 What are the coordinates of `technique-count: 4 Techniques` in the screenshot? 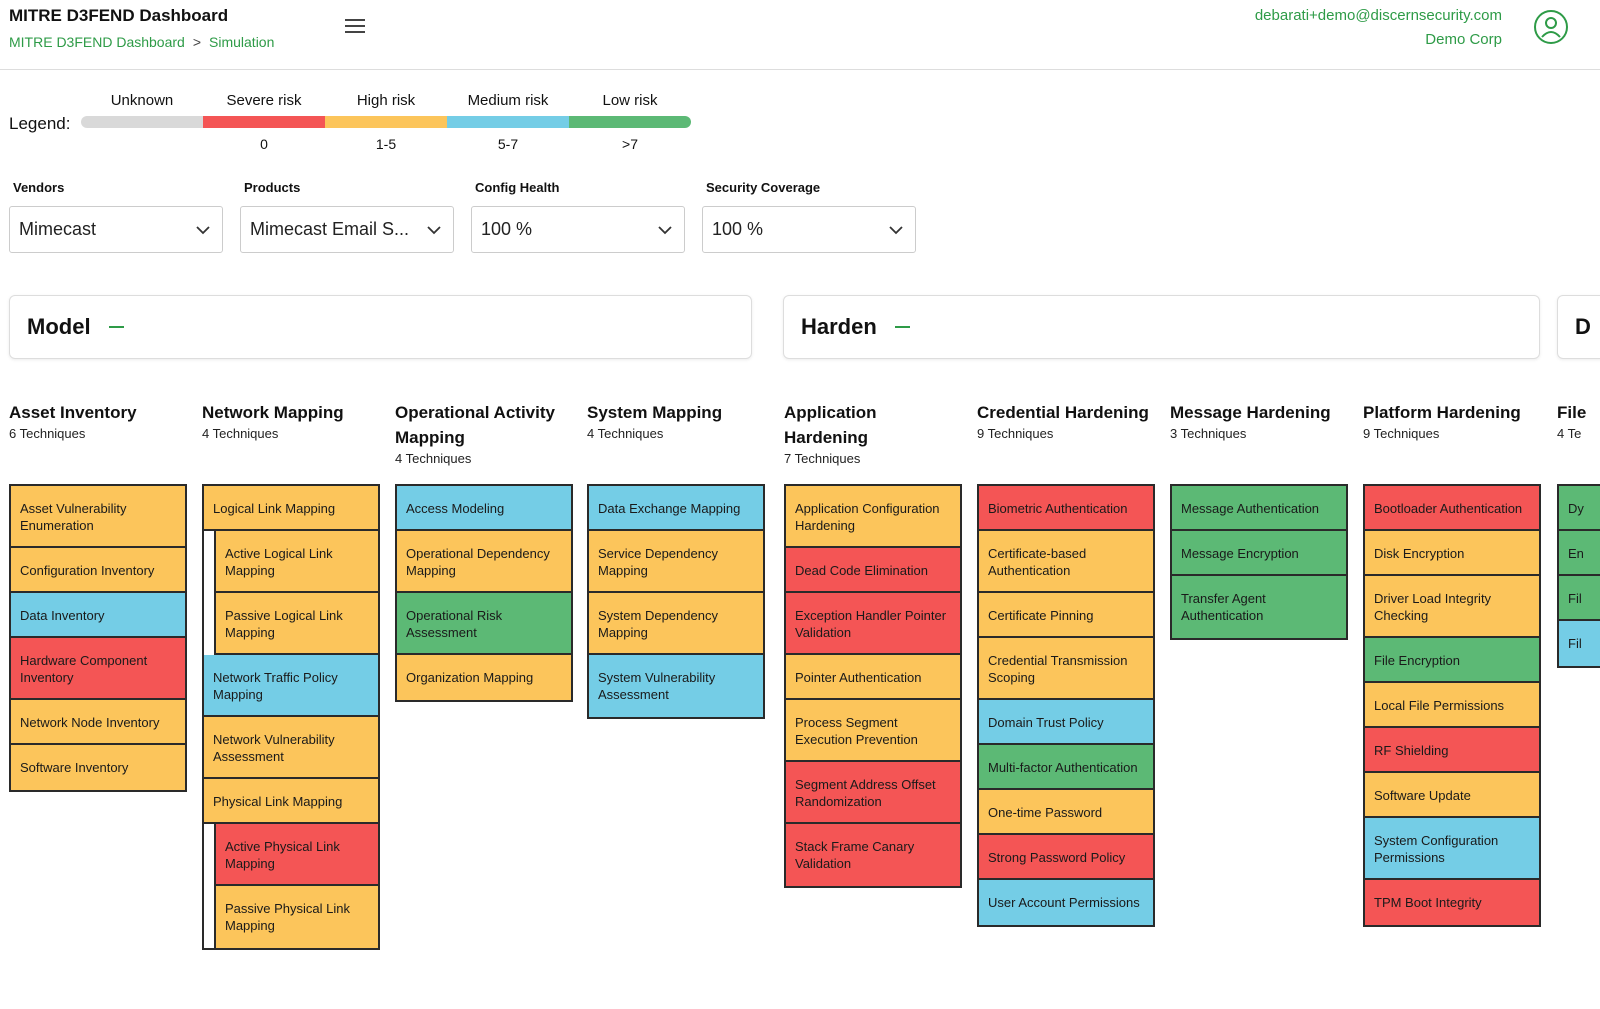 It's located at (433, 458).